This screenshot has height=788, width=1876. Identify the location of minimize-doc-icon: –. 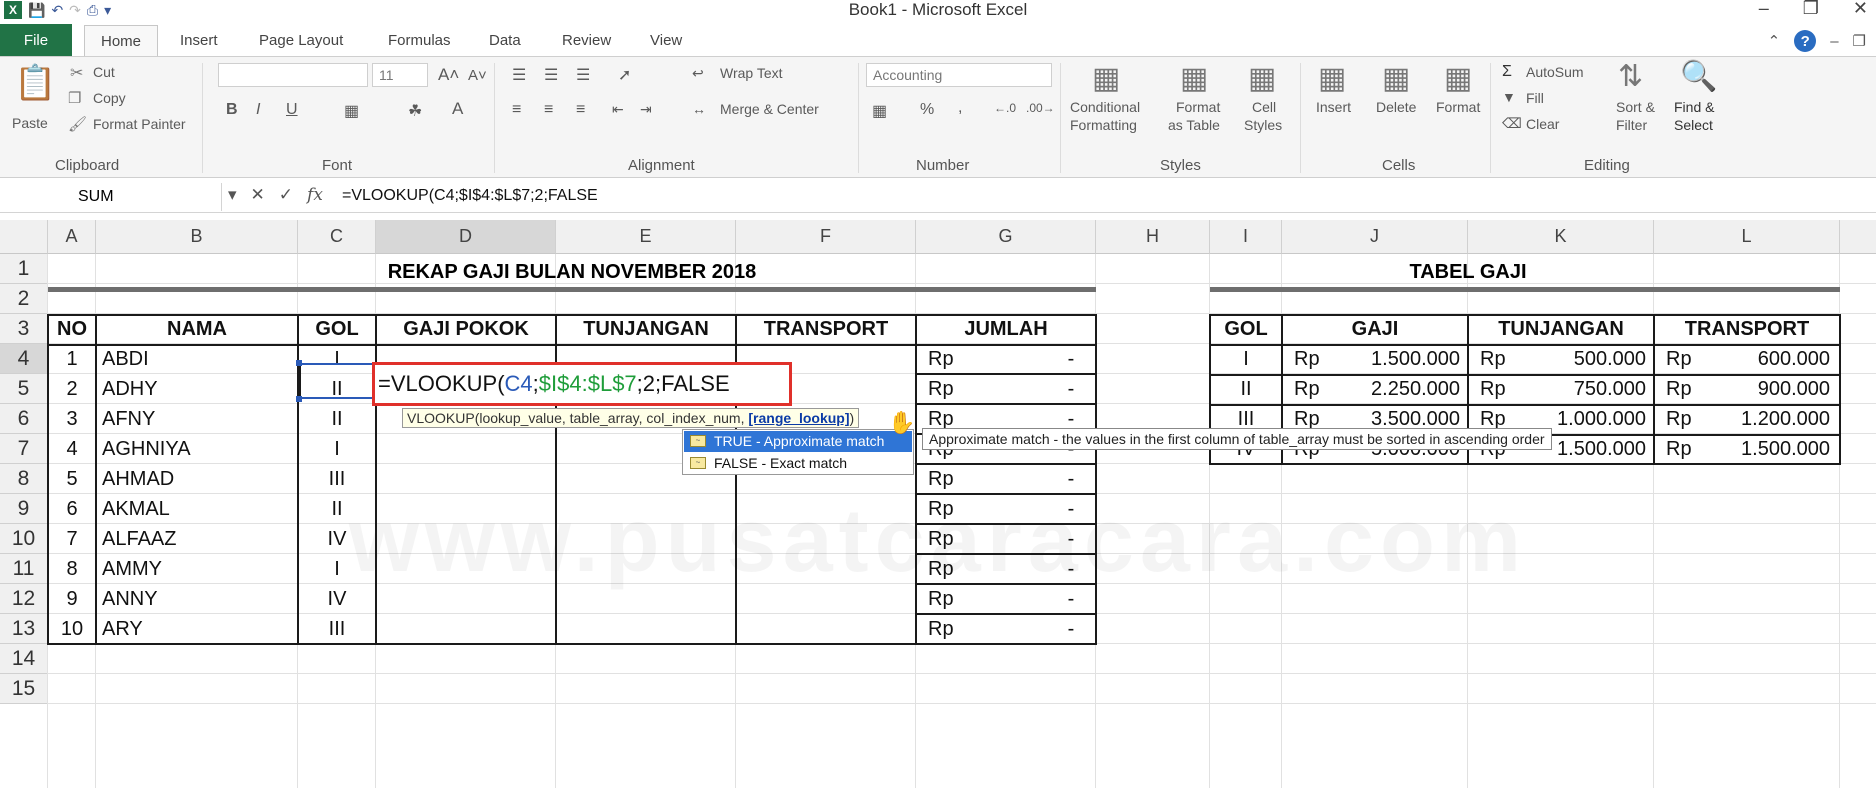
(1834, 41).